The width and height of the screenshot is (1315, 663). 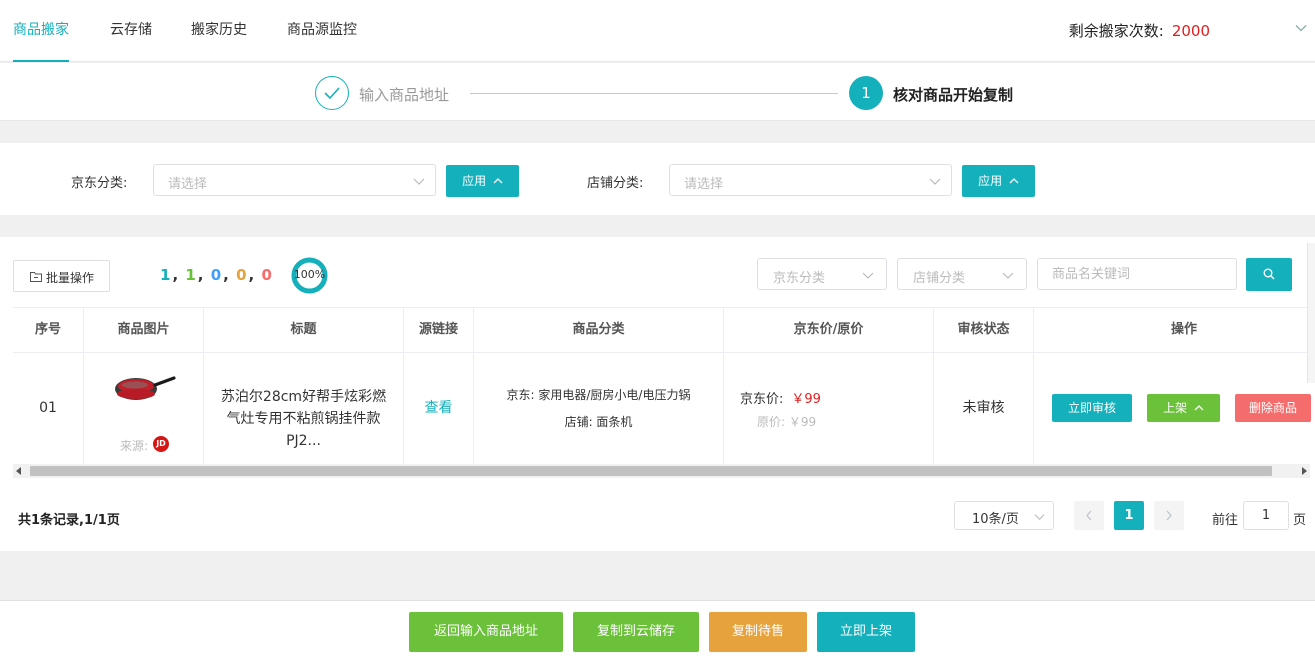 What do you see at coordinates (1116, 31) in the screenshot?
I see `remaining-moves-label: 剩余搬家次数:` at bounding box center [1116, 31].